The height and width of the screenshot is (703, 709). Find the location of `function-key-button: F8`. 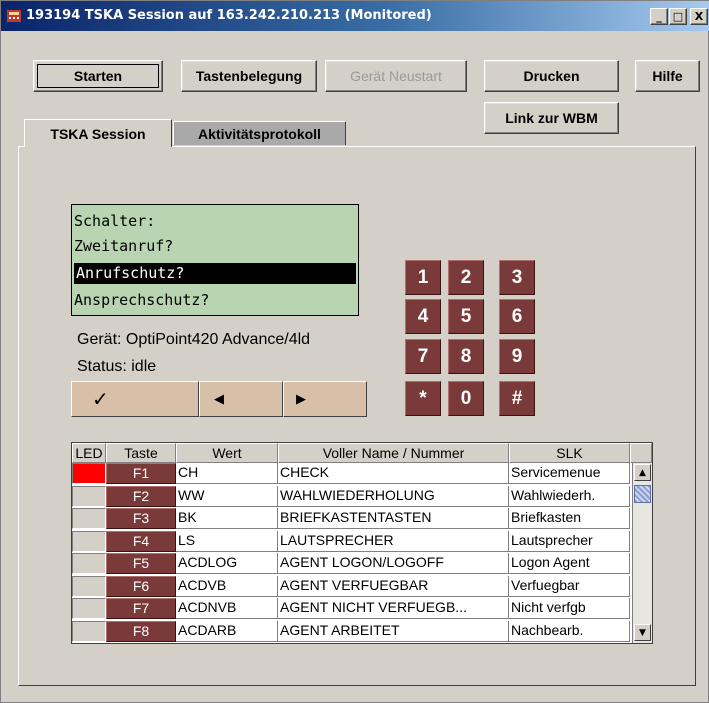

function-key-button: F8 is located at coordinates (141, 631).